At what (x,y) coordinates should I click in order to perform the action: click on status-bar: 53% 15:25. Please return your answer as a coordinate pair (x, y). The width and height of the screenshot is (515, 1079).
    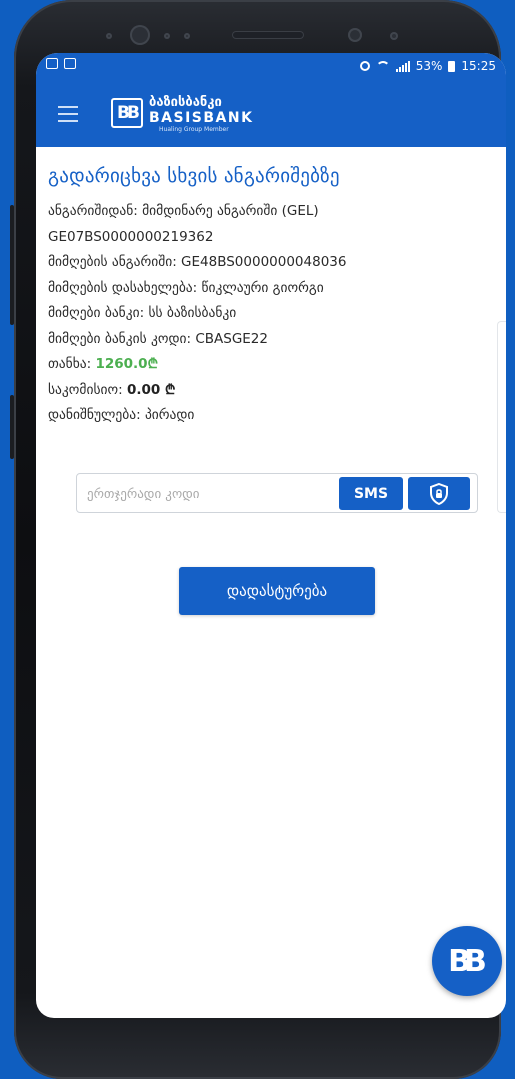
    Looking at the image, I should click on (271, 67).